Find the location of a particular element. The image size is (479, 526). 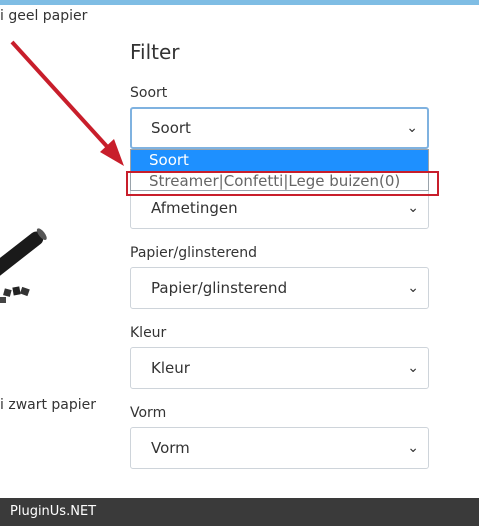

dropdown-option-soort: Soort is located at coordinates (279, 160).